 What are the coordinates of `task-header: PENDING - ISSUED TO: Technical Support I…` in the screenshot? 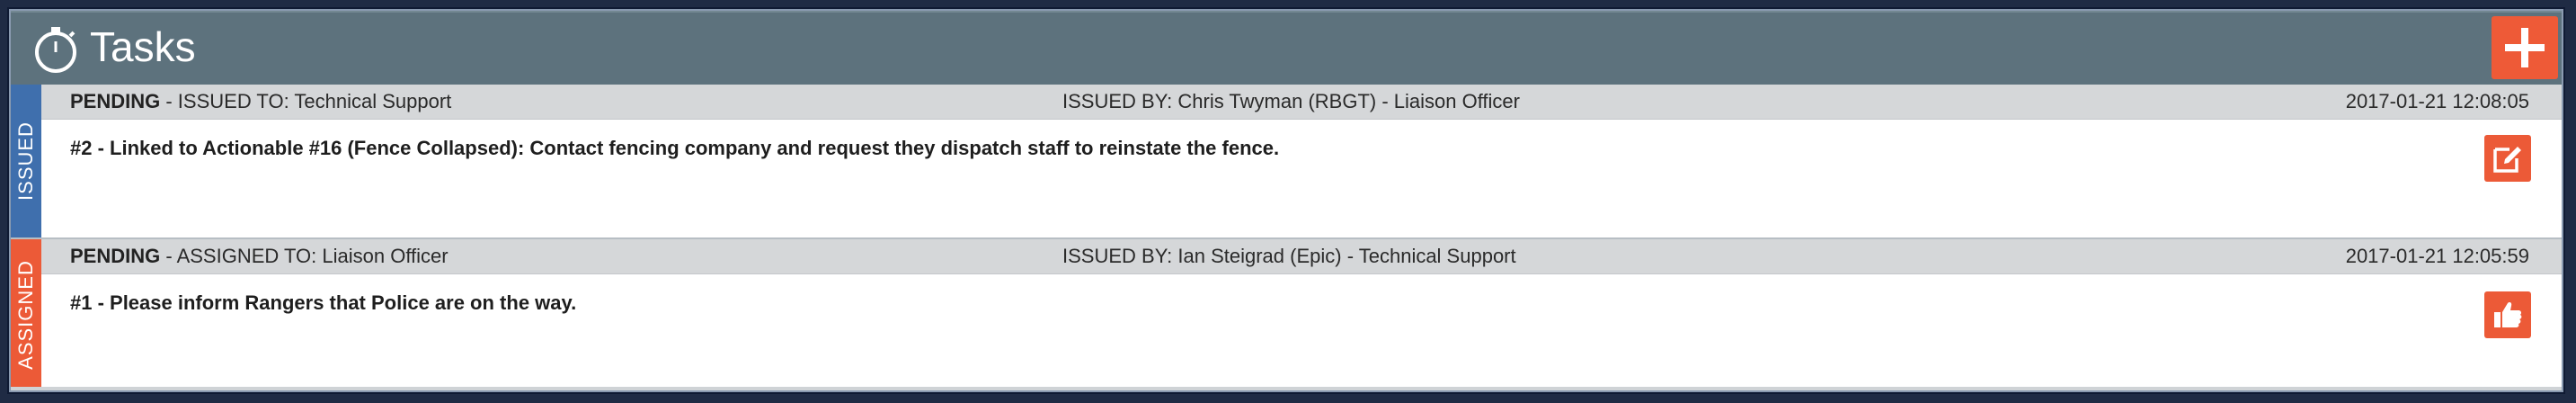 It's located at (1301, 102).